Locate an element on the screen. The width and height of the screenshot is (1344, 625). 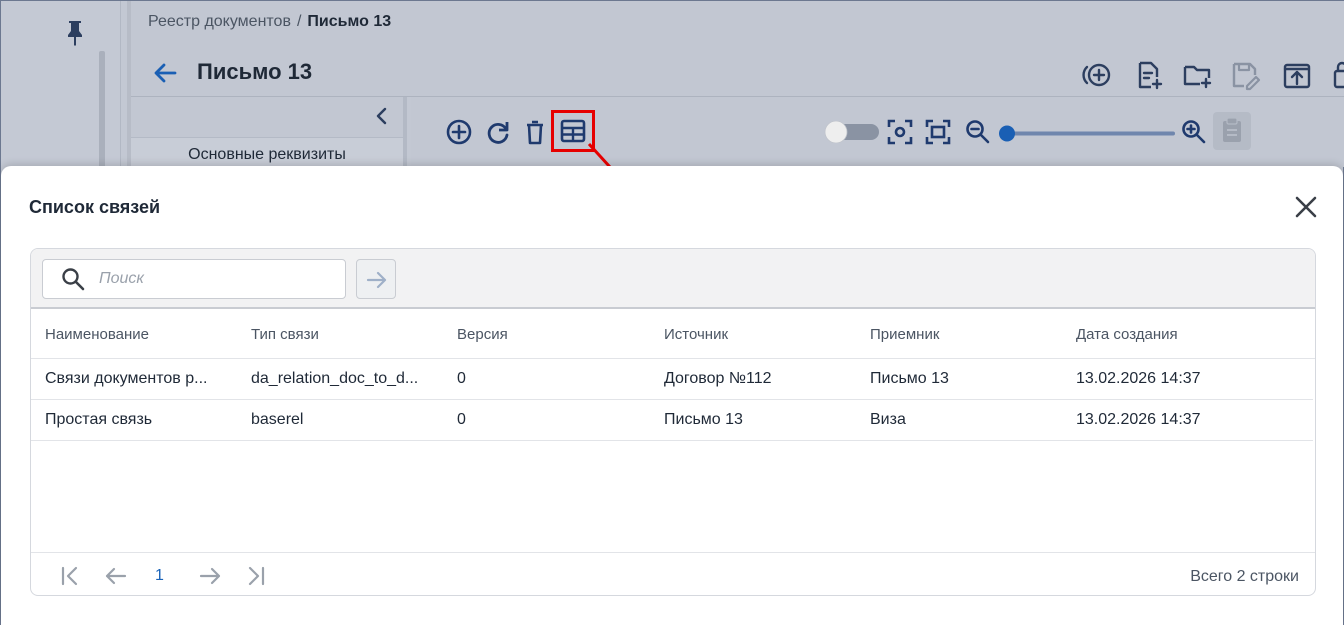
refresh-icon is located at coordinates (498, 132).